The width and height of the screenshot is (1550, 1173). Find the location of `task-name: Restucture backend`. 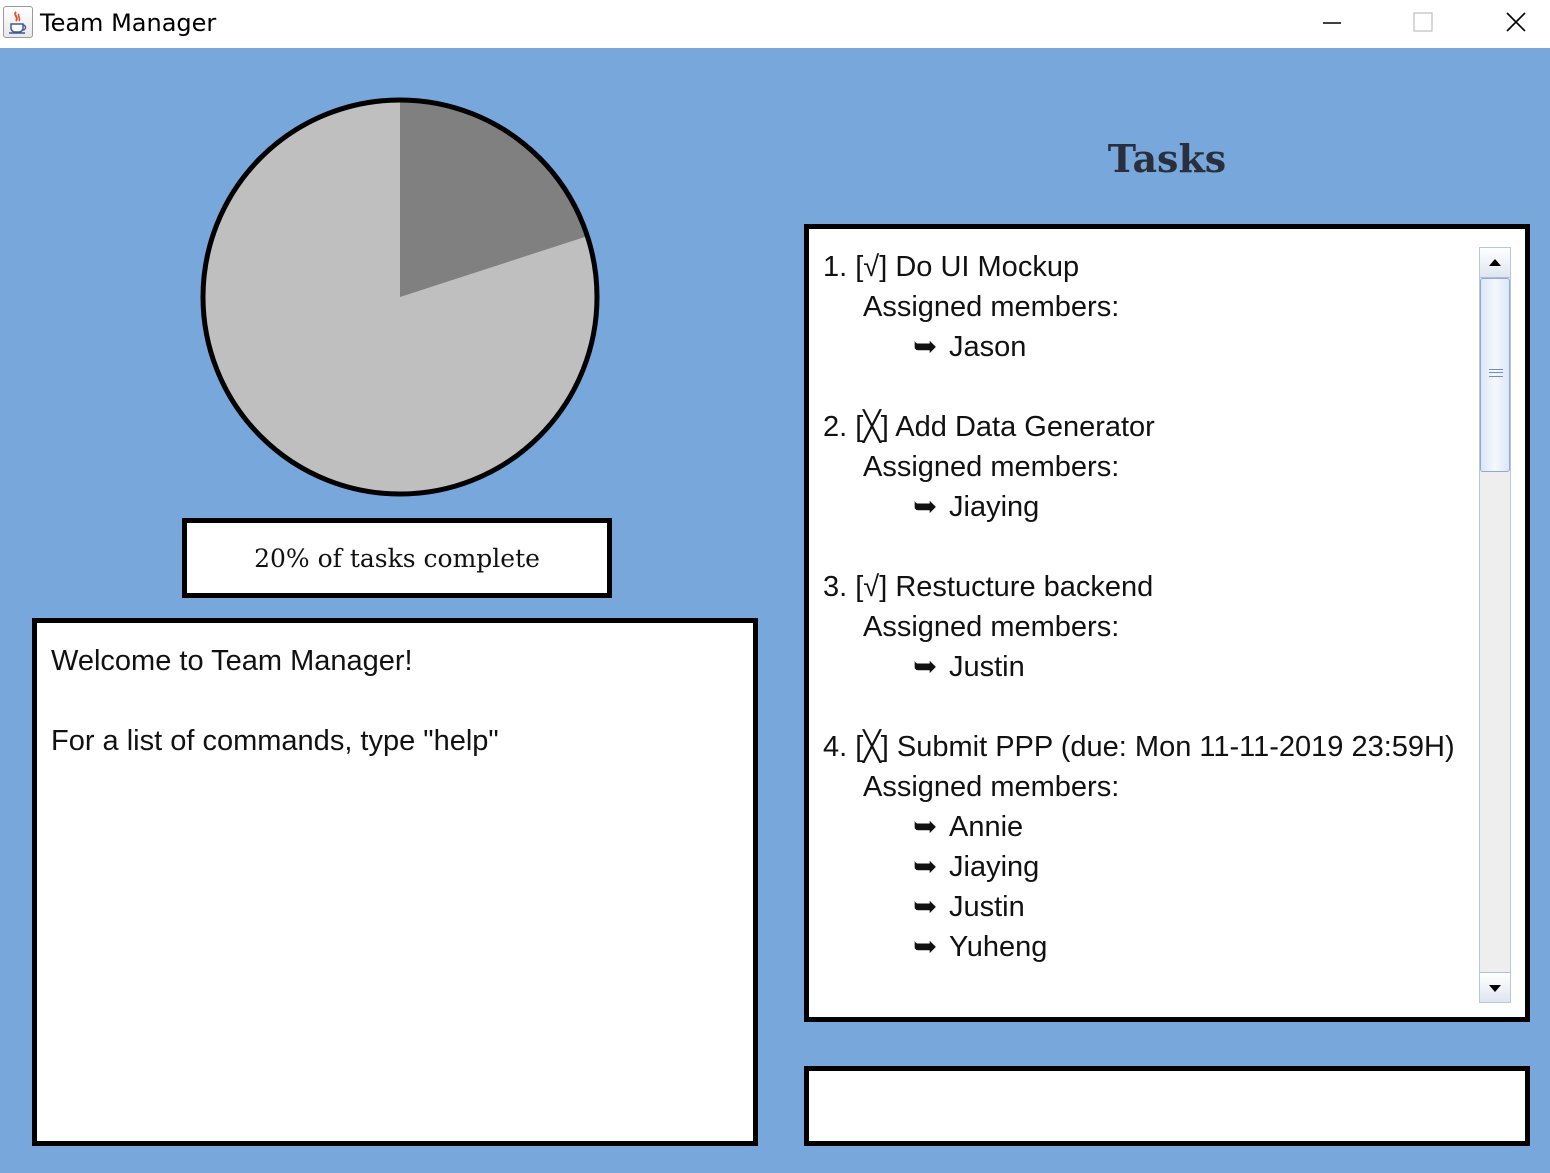

task-name: Restucture backend is located at coordinates (1024, 587).